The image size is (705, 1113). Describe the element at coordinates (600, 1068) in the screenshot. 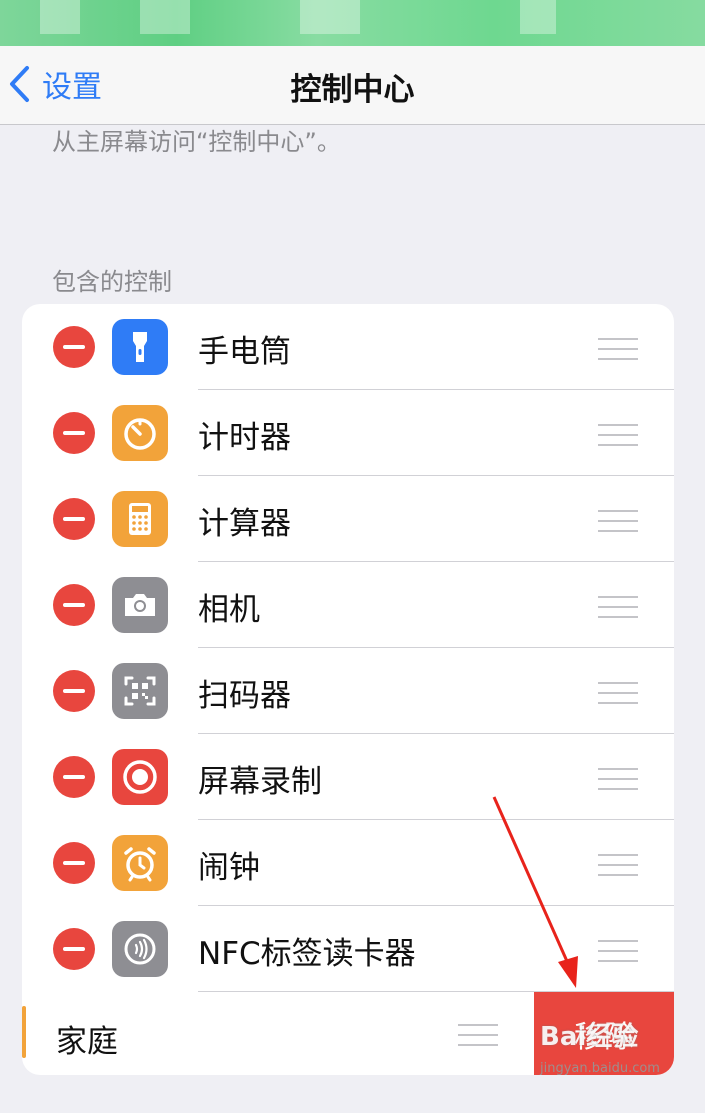

I see `watermark-url: jingyan.baidu.com` at that location.